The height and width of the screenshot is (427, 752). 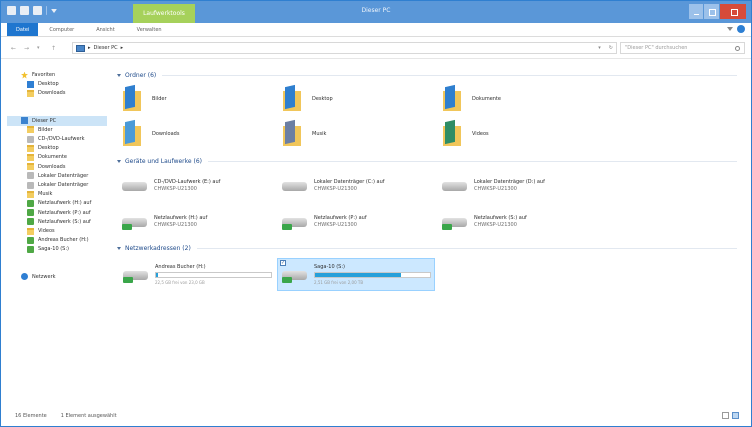 What do you see at coordinates (159, 99) in the screenshot?
I see `folder-label: Bilder` at bounding box center [159, 99].